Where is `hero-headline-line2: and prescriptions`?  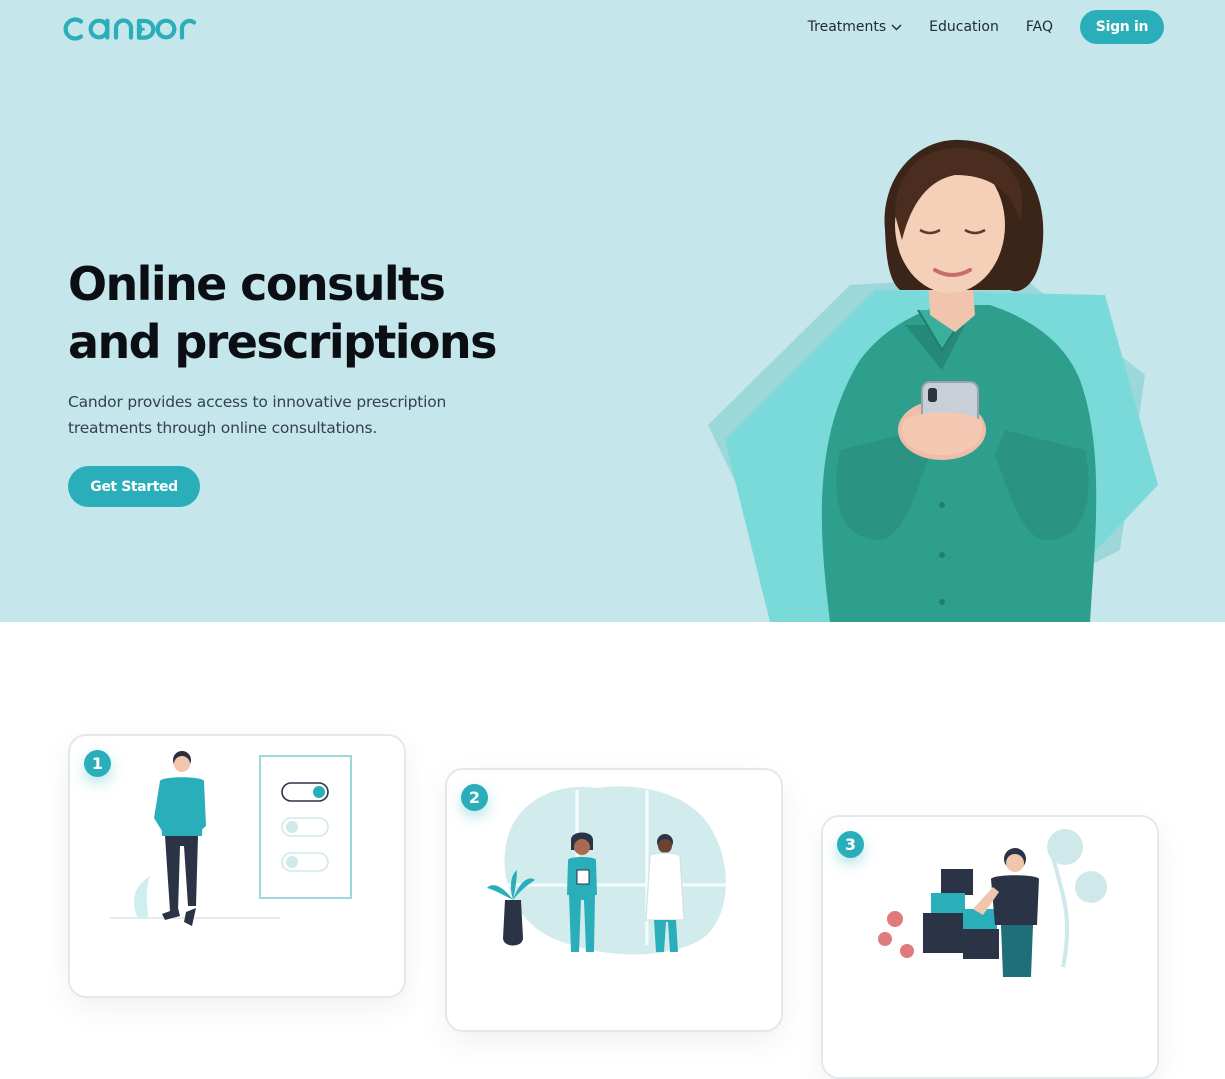
hero-headline-line2: and prescriptions is located at coordinates (282, 342).